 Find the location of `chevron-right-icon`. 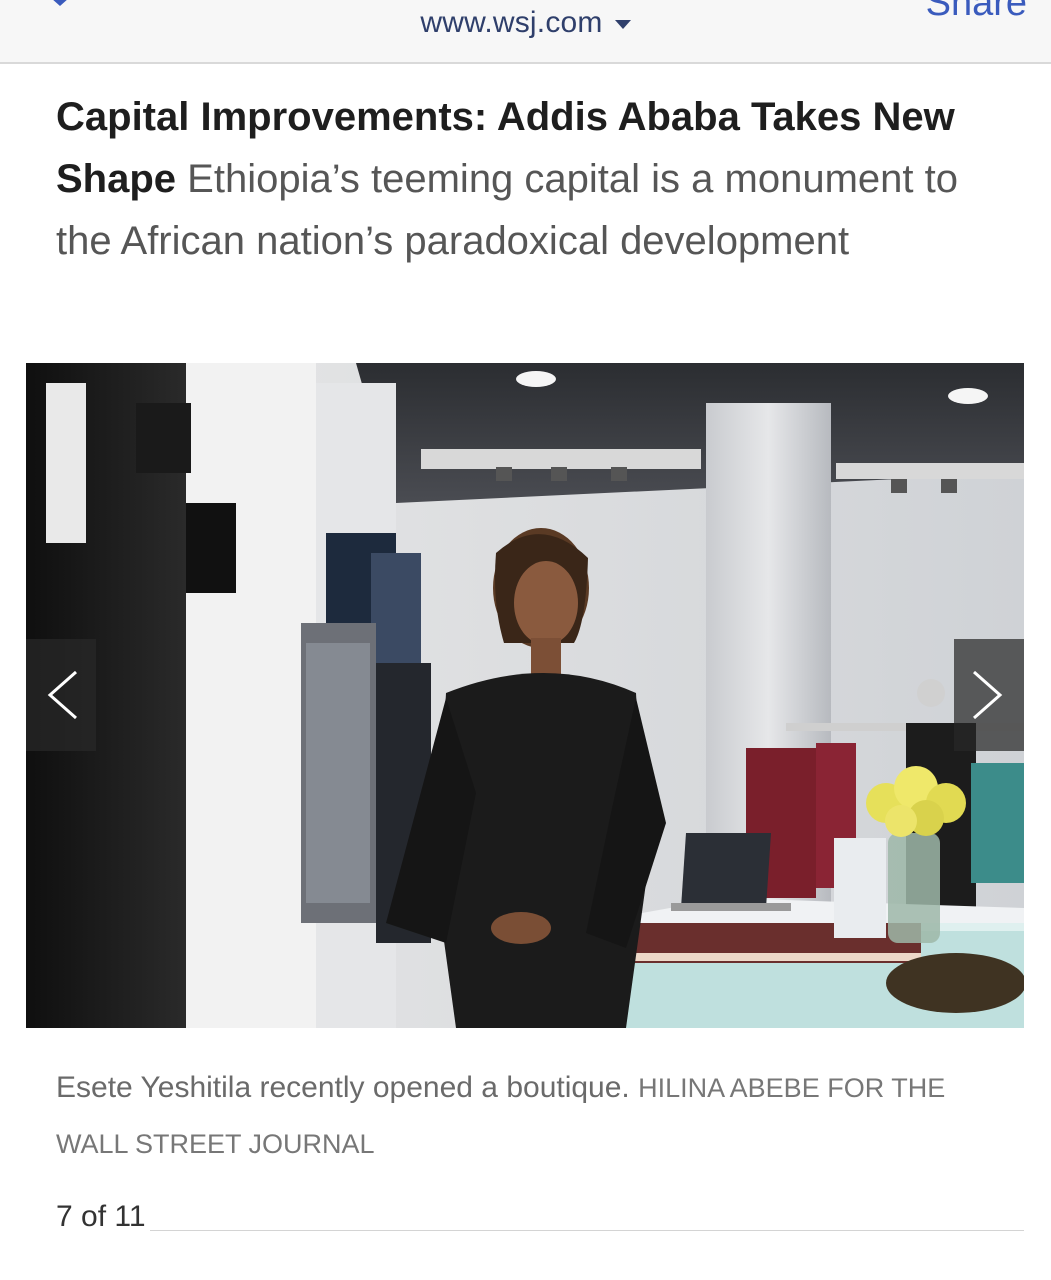

chevron-right-icon is located at coordinates (988, 695).